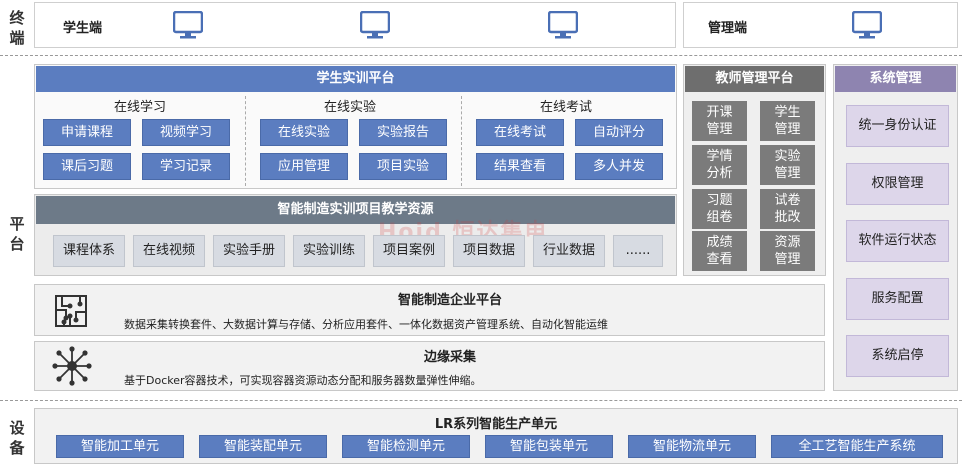  What do you see at coordinates (719, 259) in the screenshot?
I see `teacher-item-line: 查看` at bounding box center [719, 259].